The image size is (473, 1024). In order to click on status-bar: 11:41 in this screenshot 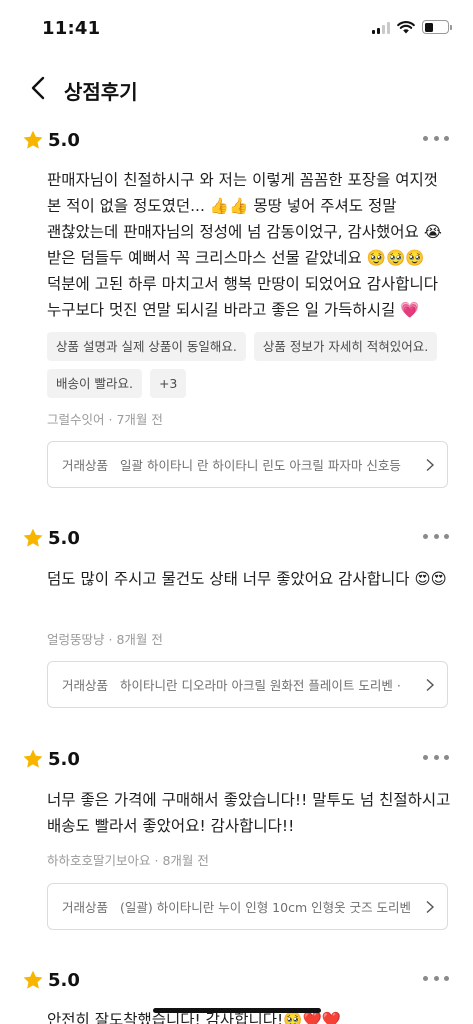, I will do `click(236, 29)`.